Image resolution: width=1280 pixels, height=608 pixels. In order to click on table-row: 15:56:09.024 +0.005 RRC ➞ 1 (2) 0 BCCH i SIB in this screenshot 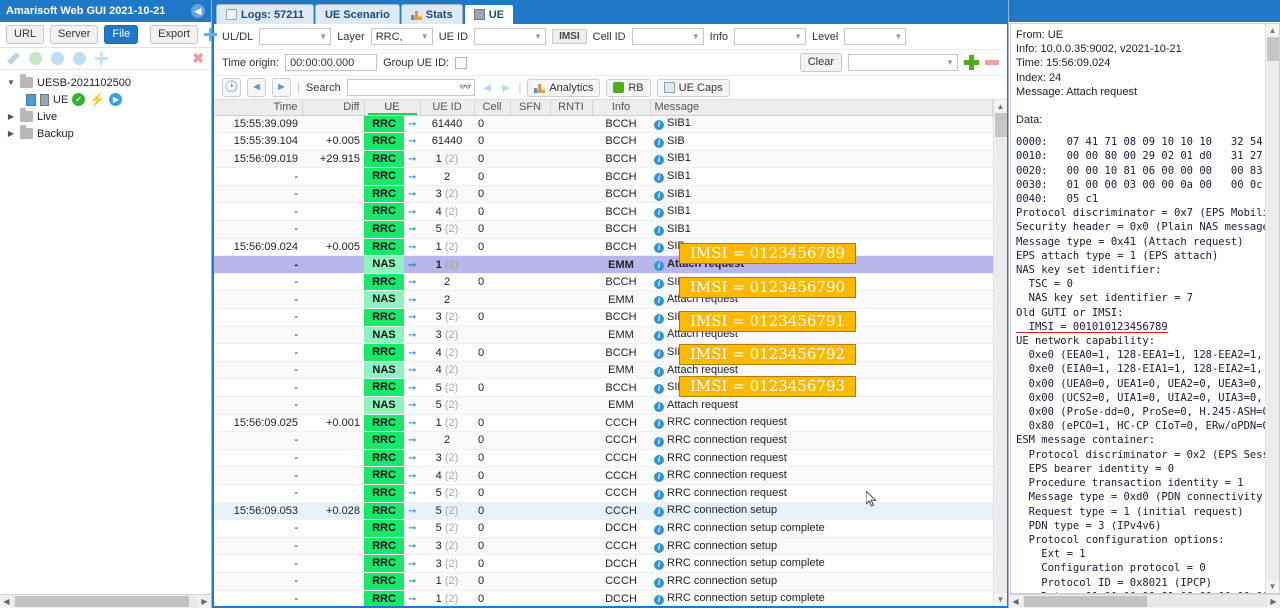, I will do `click(603, 247)`.